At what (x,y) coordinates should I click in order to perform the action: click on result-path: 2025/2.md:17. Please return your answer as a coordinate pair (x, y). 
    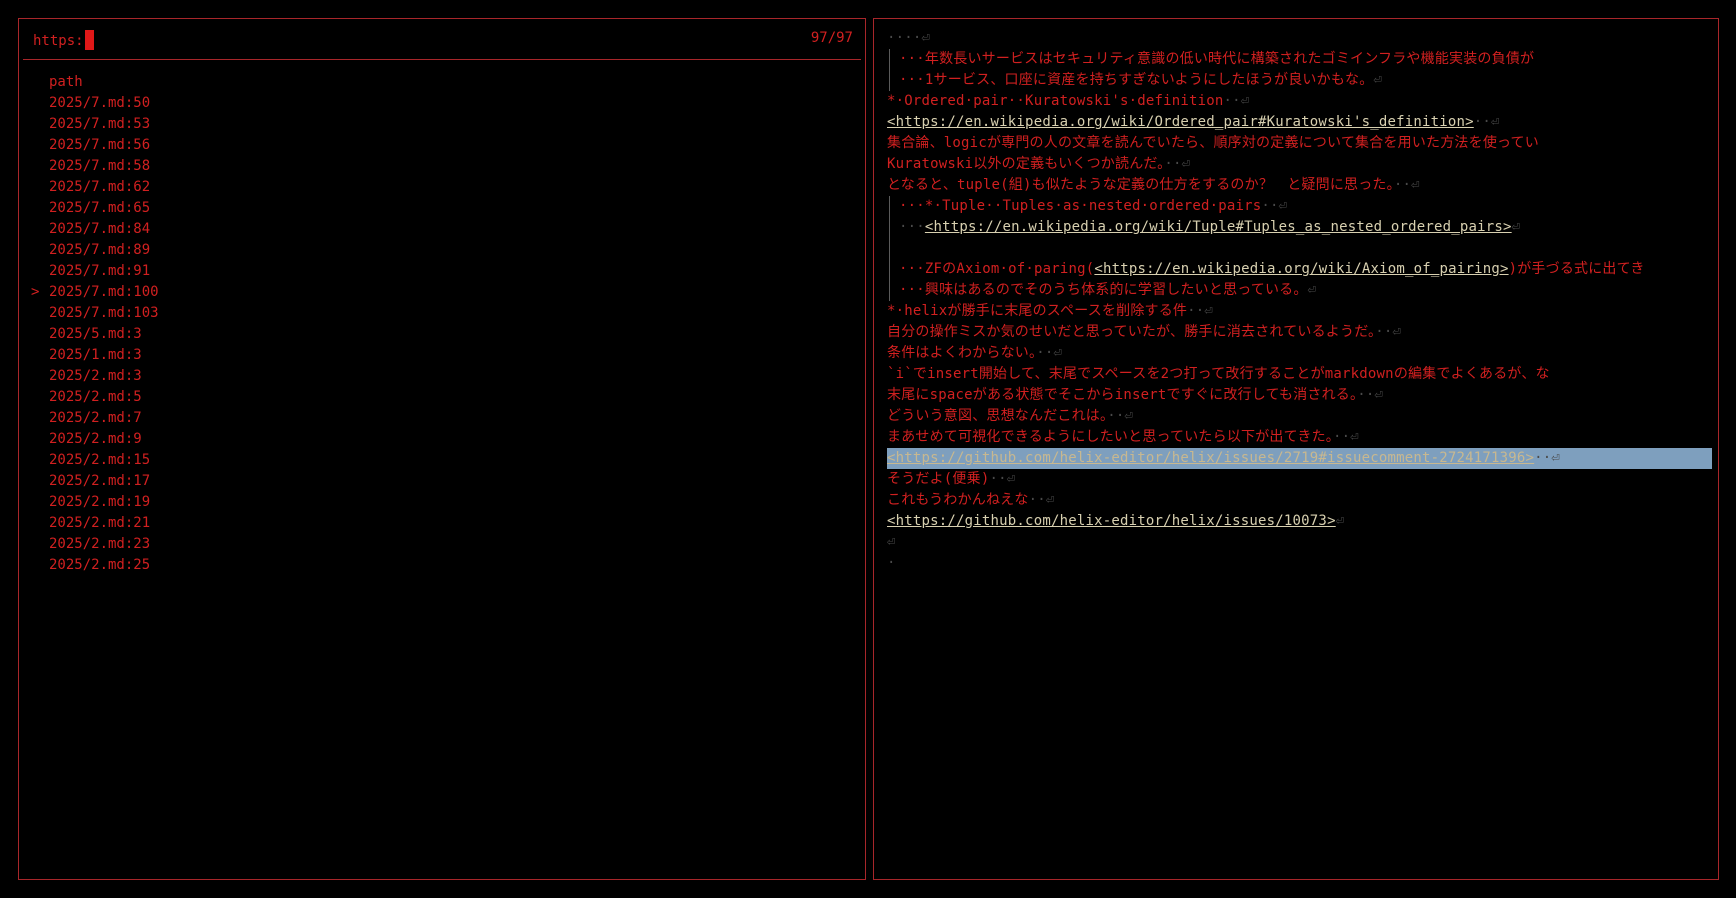
    Looking at the image, I should click on (100, 481).